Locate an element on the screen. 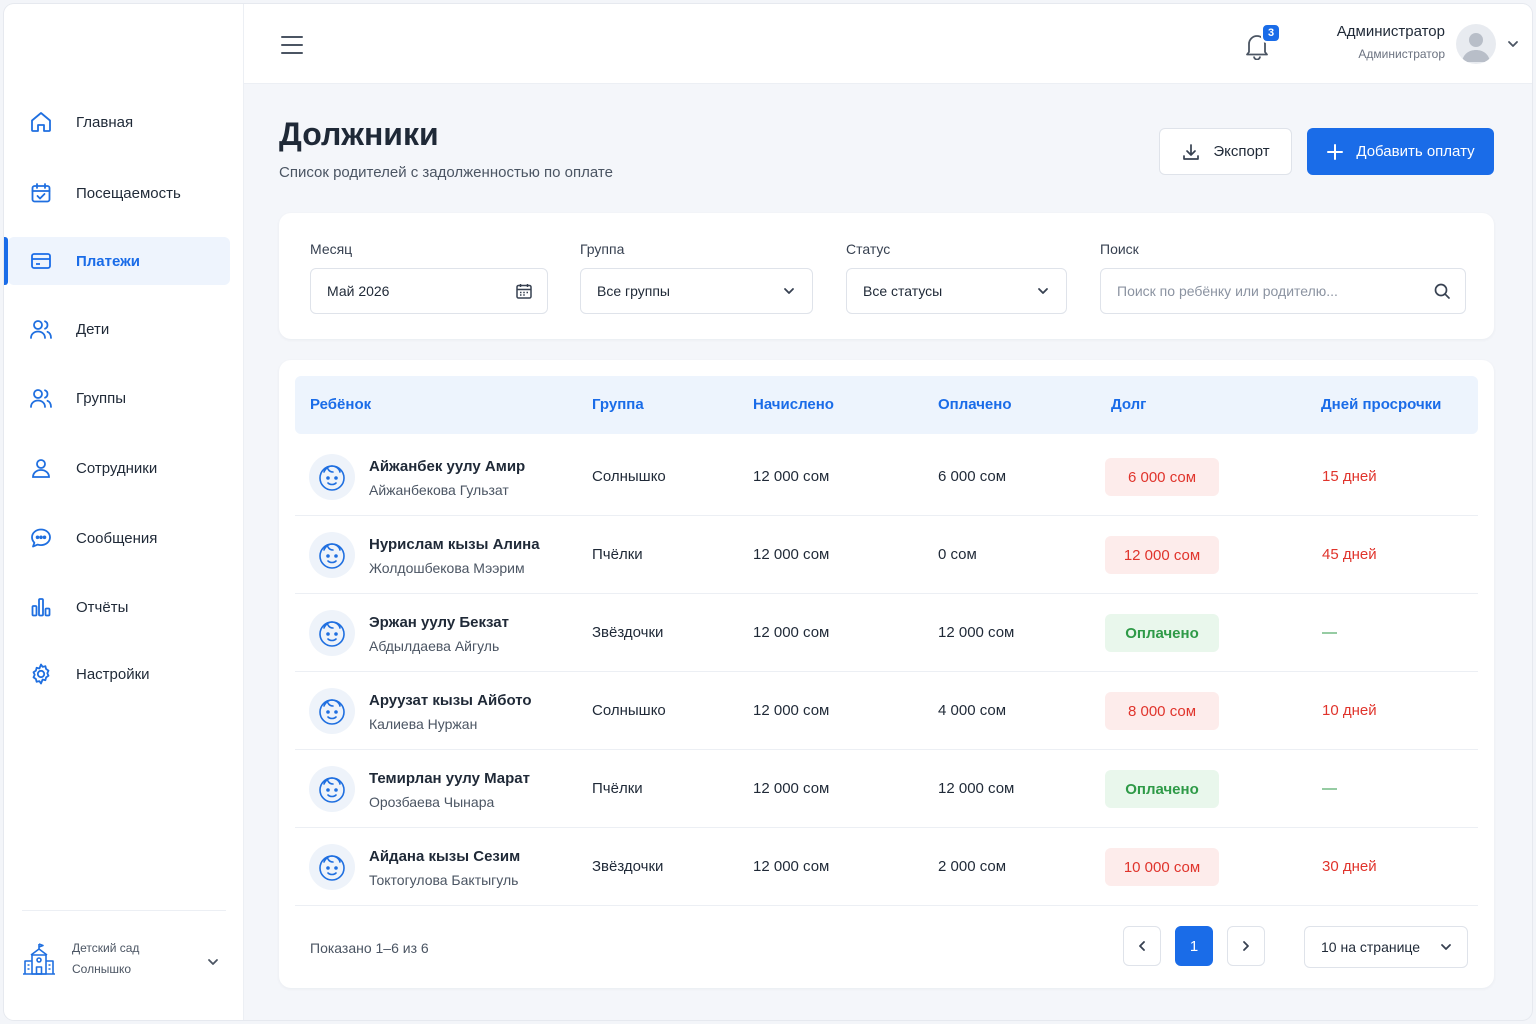  debt-badge: 8 000 сом is located at coordinates (1162, 711).